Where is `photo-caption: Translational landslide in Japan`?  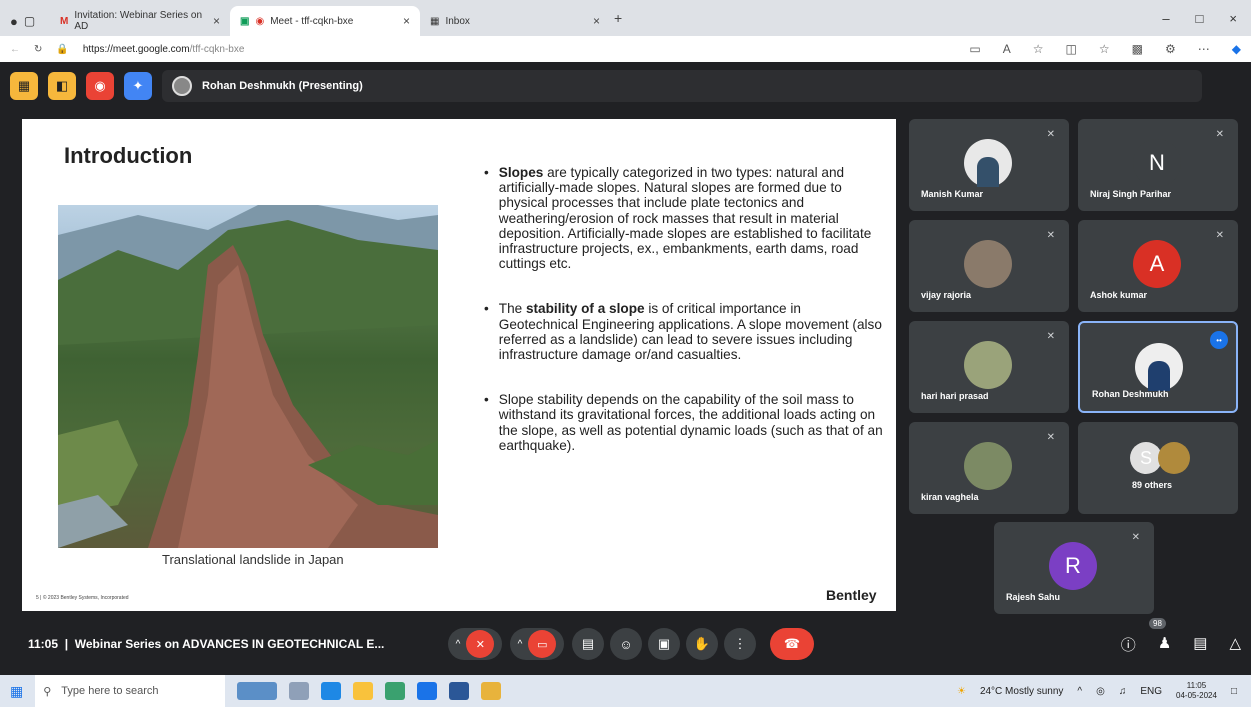
photo-caption: Translational landslide in Japan is located at coordinates (253, 559).